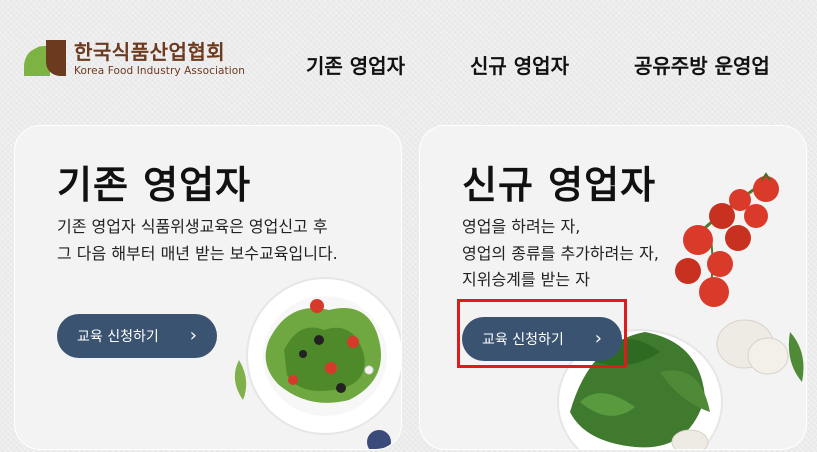 This screenshot has width=817, height=452. What do you see at coordinates (160, 70) in the screenshot?
I see `logo-name-en: Korea Food Industry Association` at bounding box center [160, 70].